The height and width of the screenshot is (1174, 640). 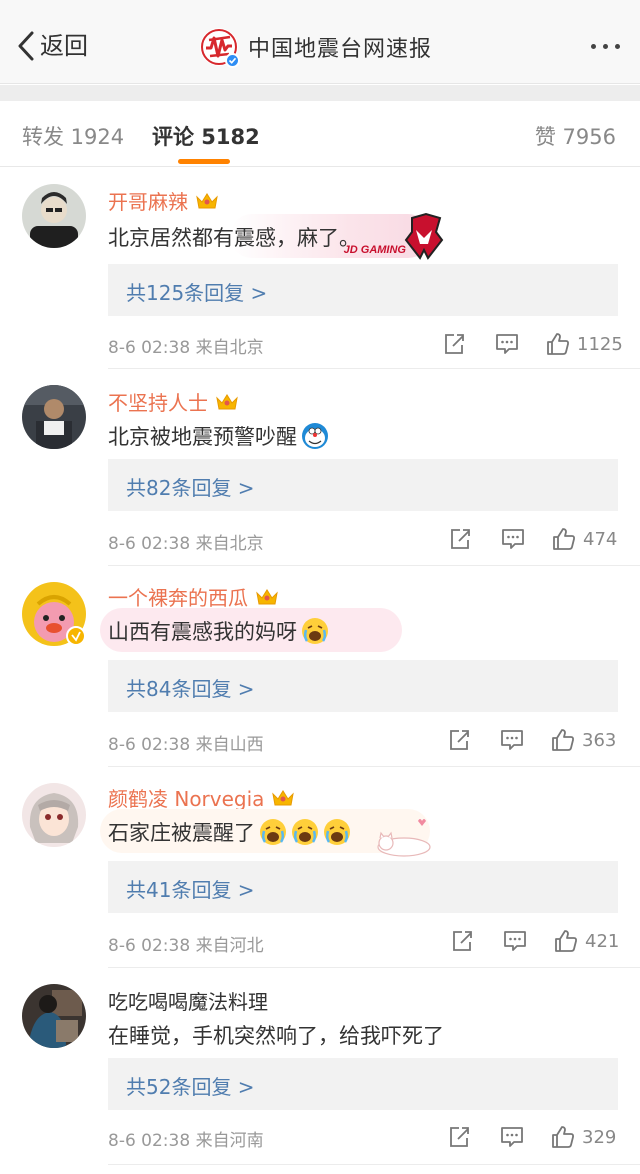 I want to click on comment-body: 石家庄被震醒了, so click(x=229, y=832).